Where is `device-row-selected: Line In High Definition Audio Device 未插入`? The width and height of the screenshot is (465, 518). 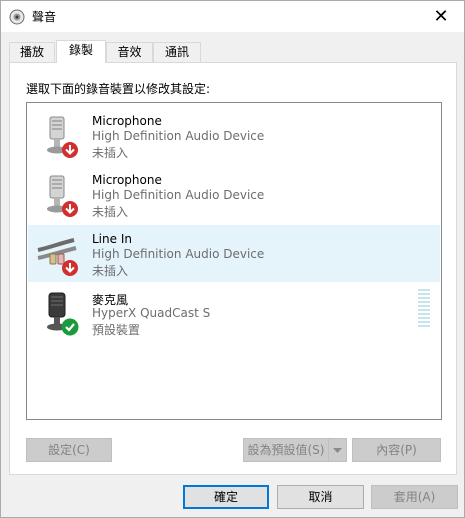 device-row-selected: Line In High Definition Audio Device 未插入 is located at coordinates (234, 253).